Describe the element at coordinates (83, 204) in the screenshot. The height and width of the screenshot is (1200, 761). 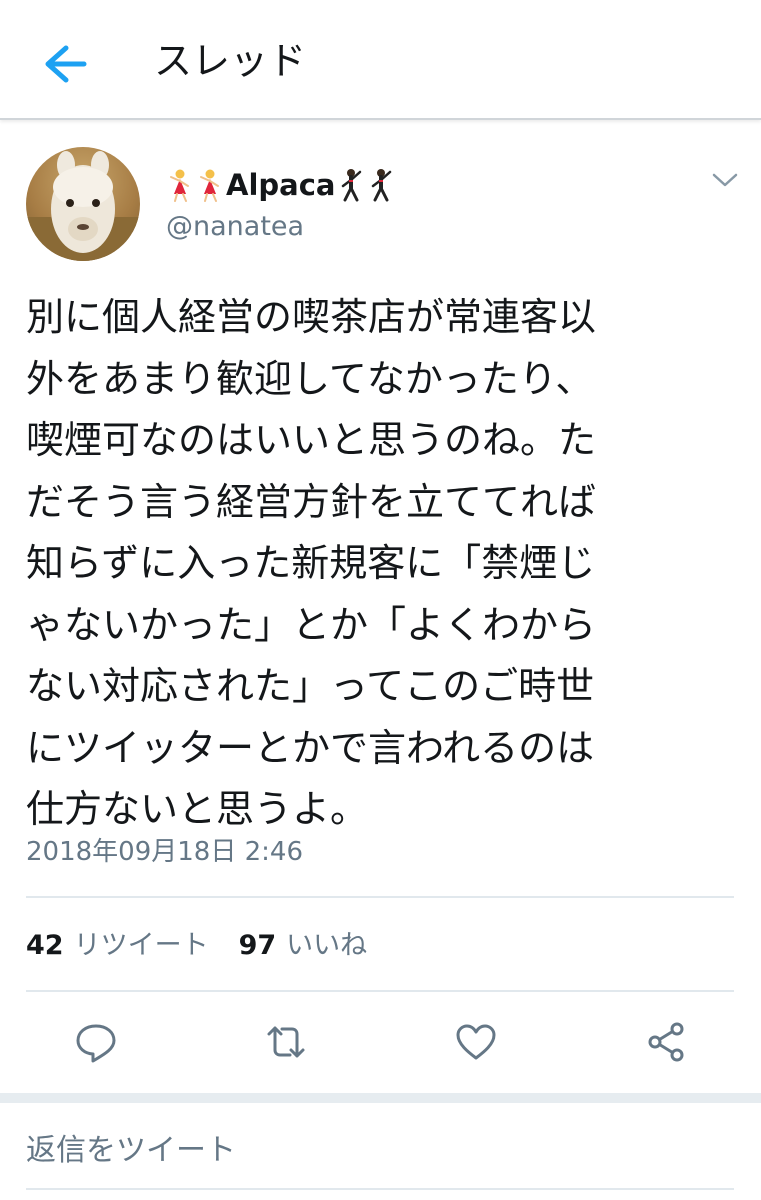
I see `avatar` at that location.